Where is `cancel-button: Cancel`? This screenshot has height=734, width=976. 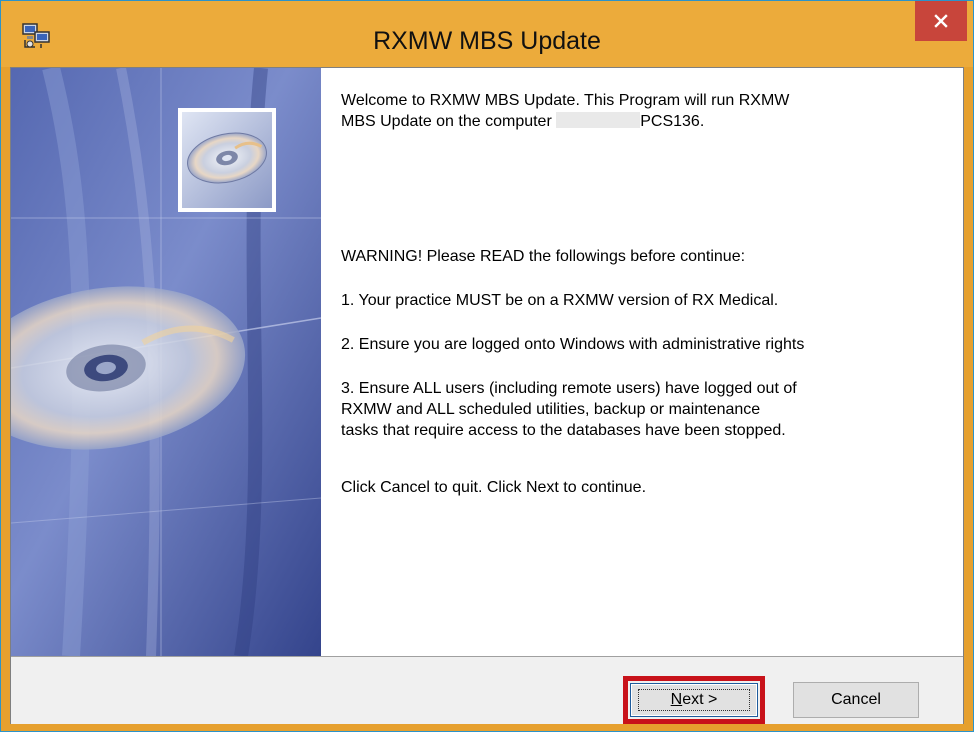
cancel-button: Cancel is located at coordinates (856, 700).